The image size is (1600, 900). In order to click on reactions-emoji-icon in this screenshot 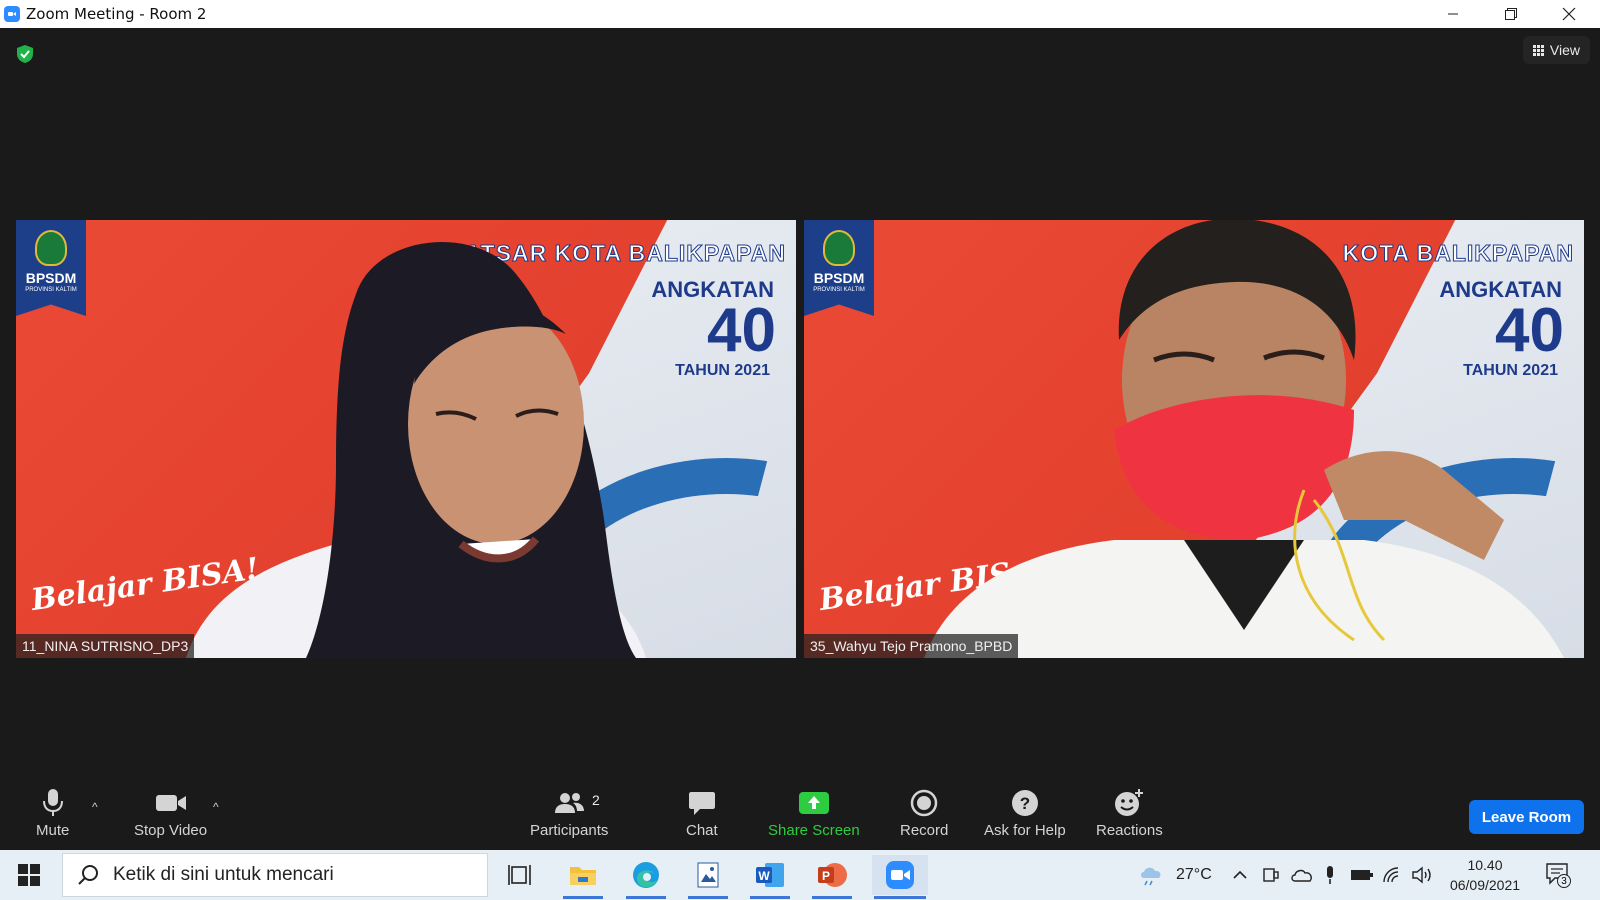, I will do `click(1129, 803)`.